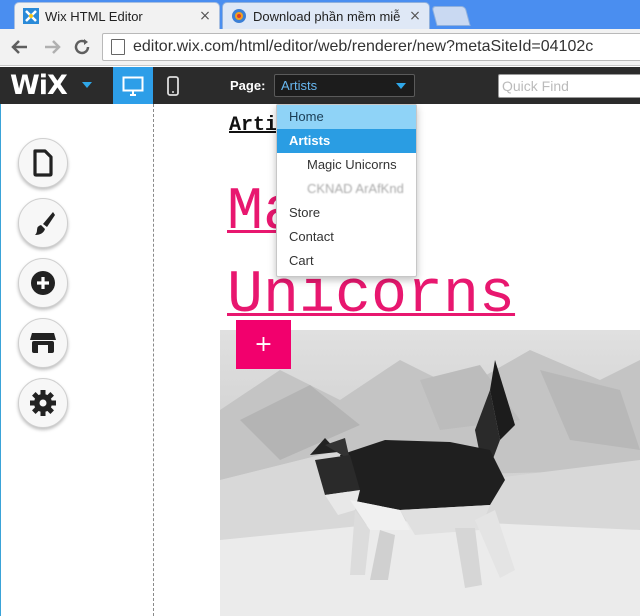  What do you see at coordinates (299, 85) in the screenshot?
I see `page-select-value: Artists` at bounding box center [299, 85].